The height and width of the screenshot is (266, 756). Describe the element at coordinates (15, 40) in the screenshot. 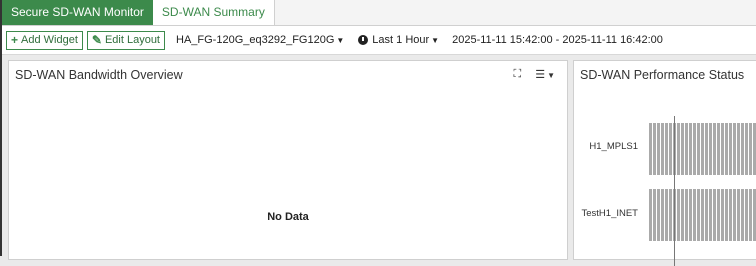

I see `plus-icon: +` at that location.